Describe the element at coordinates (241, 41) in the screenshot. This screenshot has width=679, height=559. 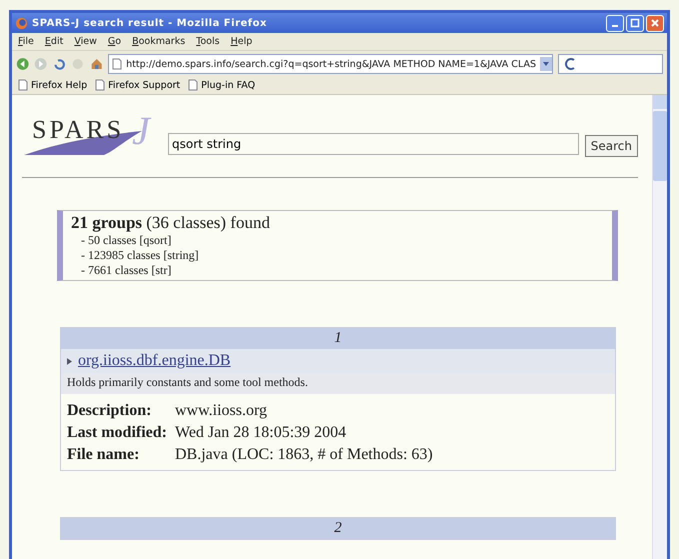
I see `menu-item: Help` at that location.